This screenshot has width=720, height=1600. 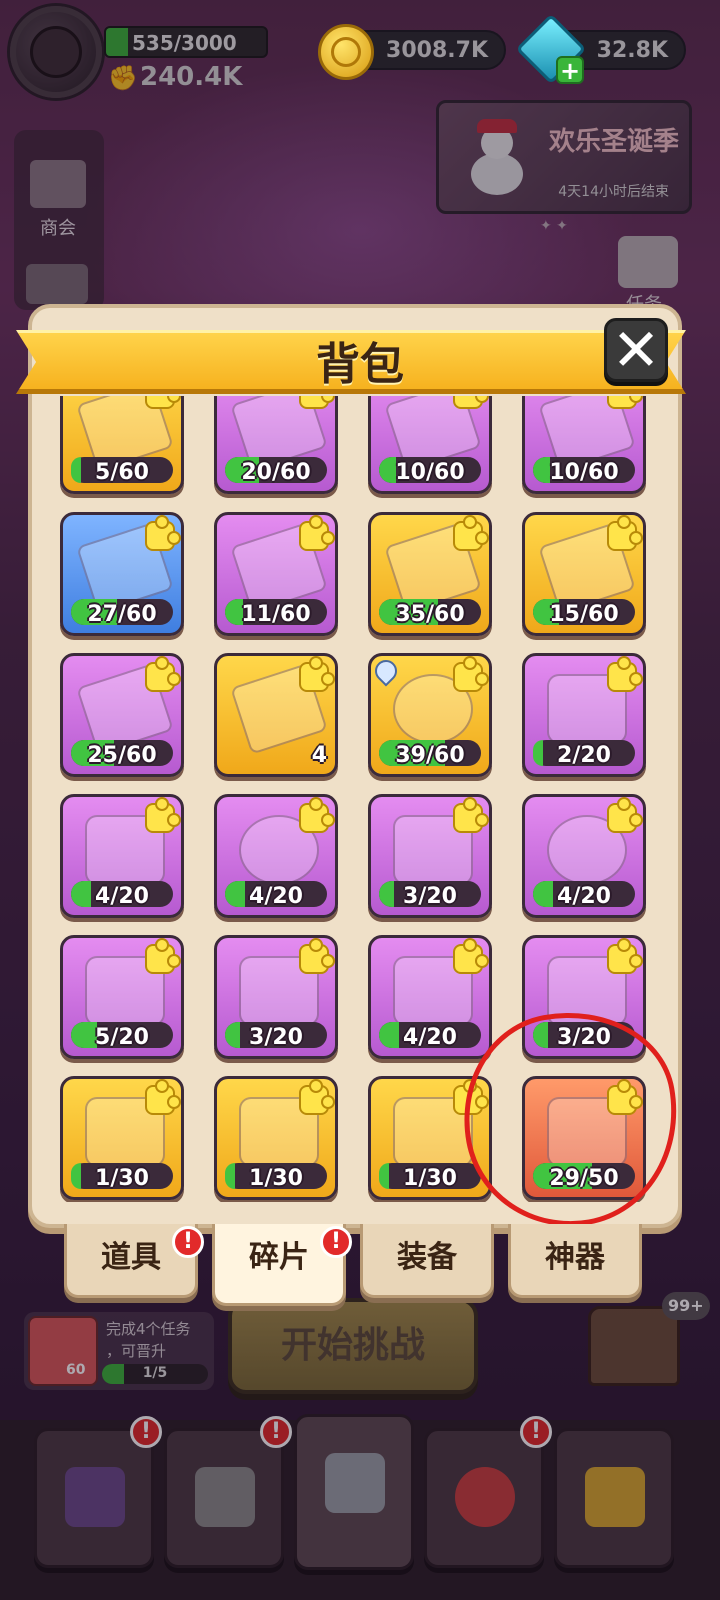 I want to click on fragment-count: 20/60, so click(x=276, y=472).